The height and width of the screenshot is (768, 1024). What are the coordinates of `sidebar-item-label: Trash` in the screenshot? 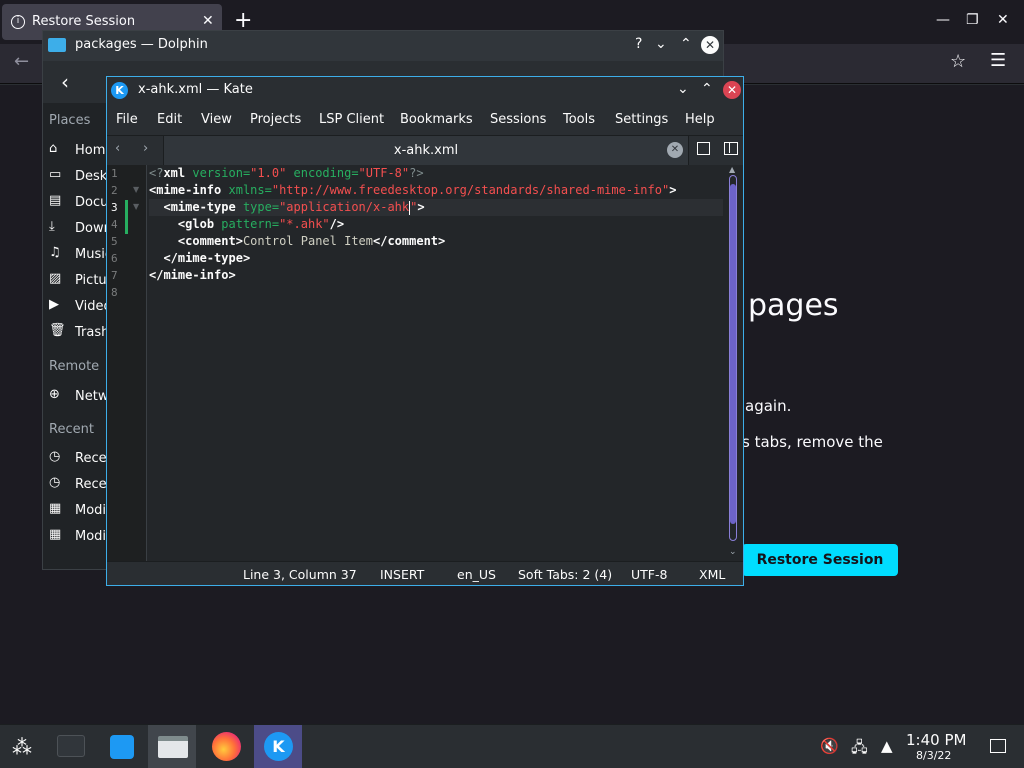 It's located at (92, 332).